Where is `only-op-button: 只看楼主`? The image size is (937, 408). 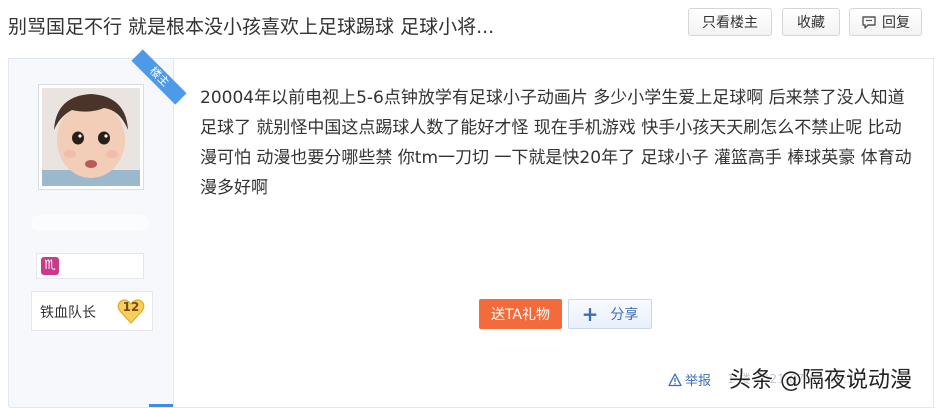 only-op-button: 只看楼主 is located at coordinates (730, 22).